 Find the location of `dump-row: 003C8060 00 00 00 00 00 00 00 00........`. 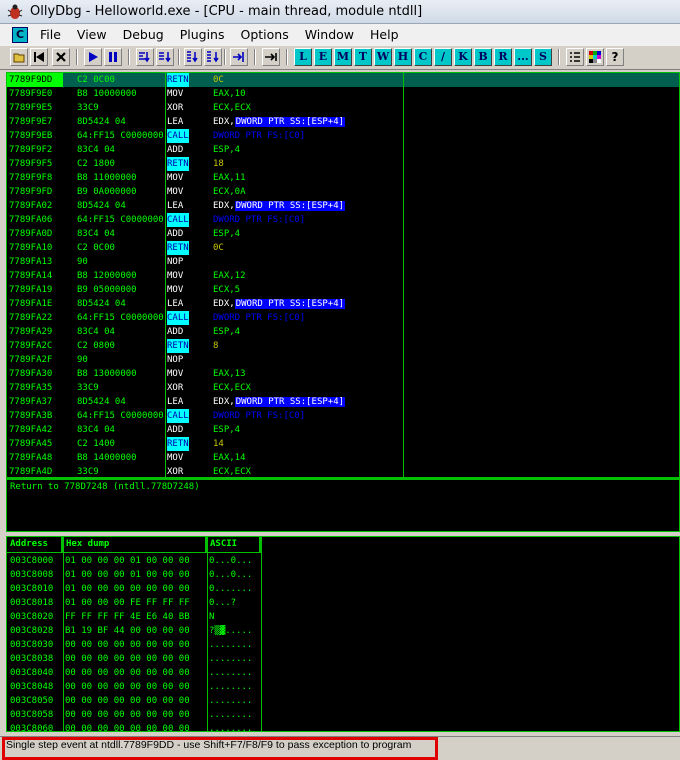

dump-row: 003C8060 00 00 00 00 00 00 00 00........ is located at coordinates (343, 727).